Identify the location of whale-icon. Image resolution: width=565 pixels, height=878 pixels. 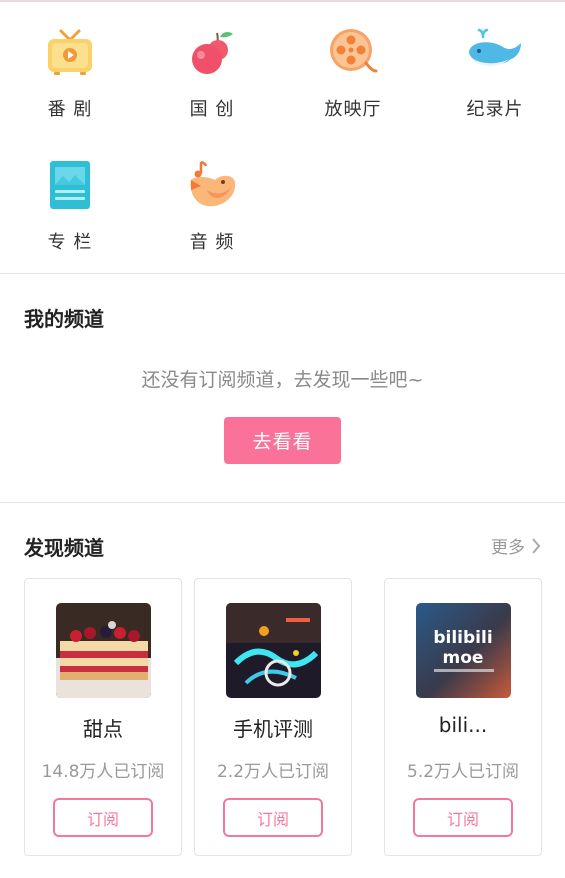
(495, 47).